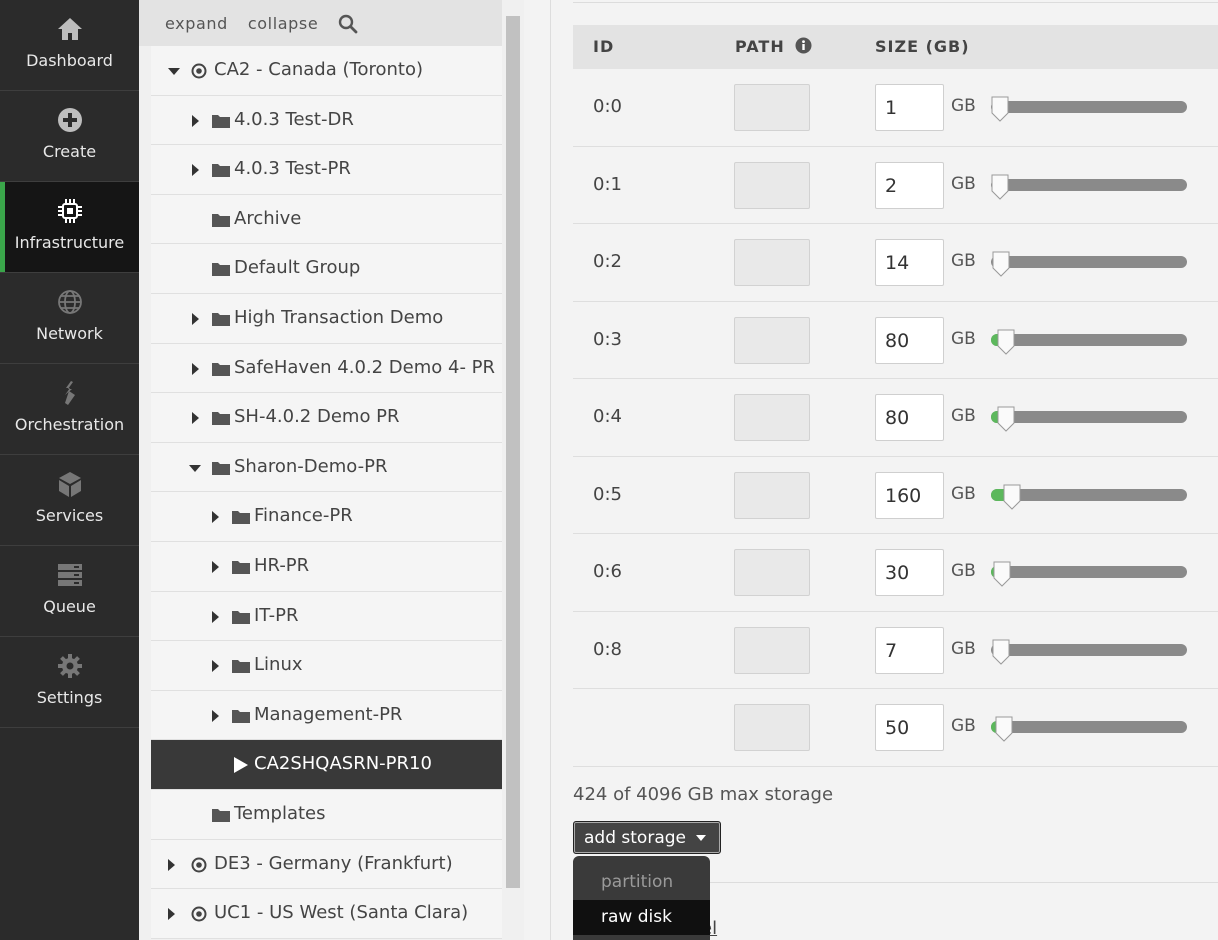  I want to click on tree-node-label: Finance-PR, so click(303, 516).